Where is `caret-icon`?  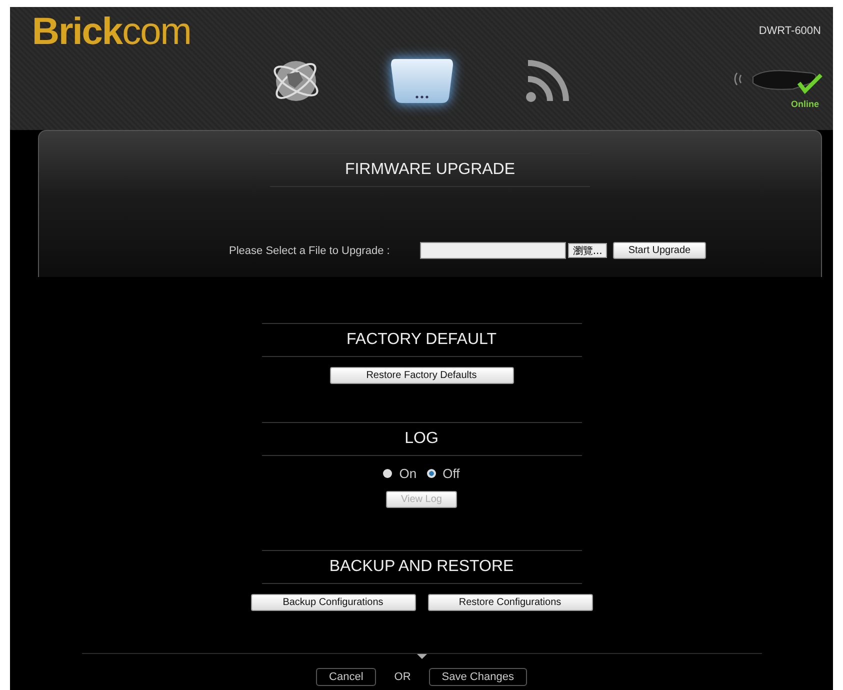 caret-icon is located at coordinates (421, 656).